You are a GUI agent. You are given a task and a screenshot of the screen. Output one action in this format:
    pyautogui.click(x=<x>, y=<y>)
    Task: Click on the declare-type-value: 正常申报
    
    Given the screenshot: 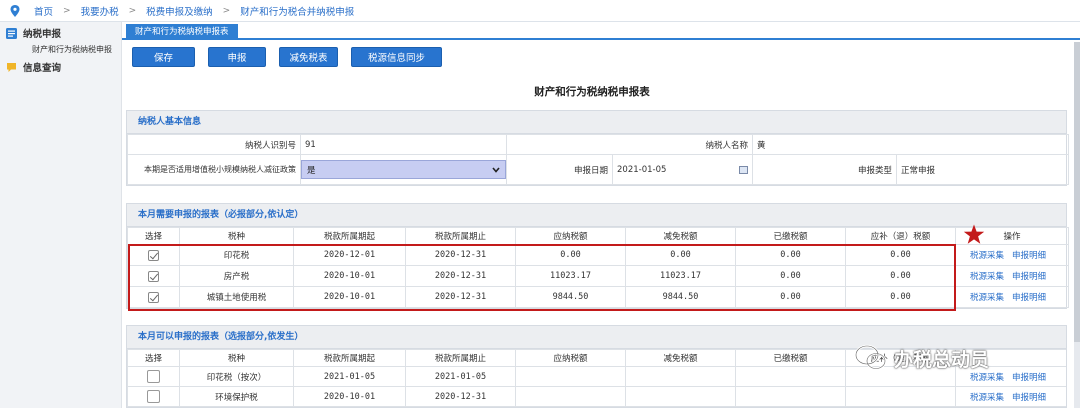 What is the action you would take?
    pyautogui.click(x=983, y=169)
    